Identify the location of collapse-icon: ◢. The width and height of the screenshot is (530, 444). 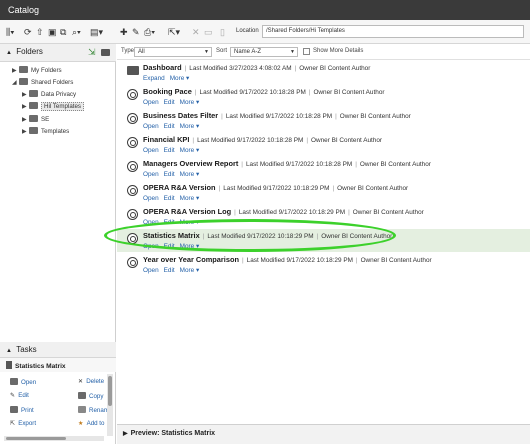
(15, 83).